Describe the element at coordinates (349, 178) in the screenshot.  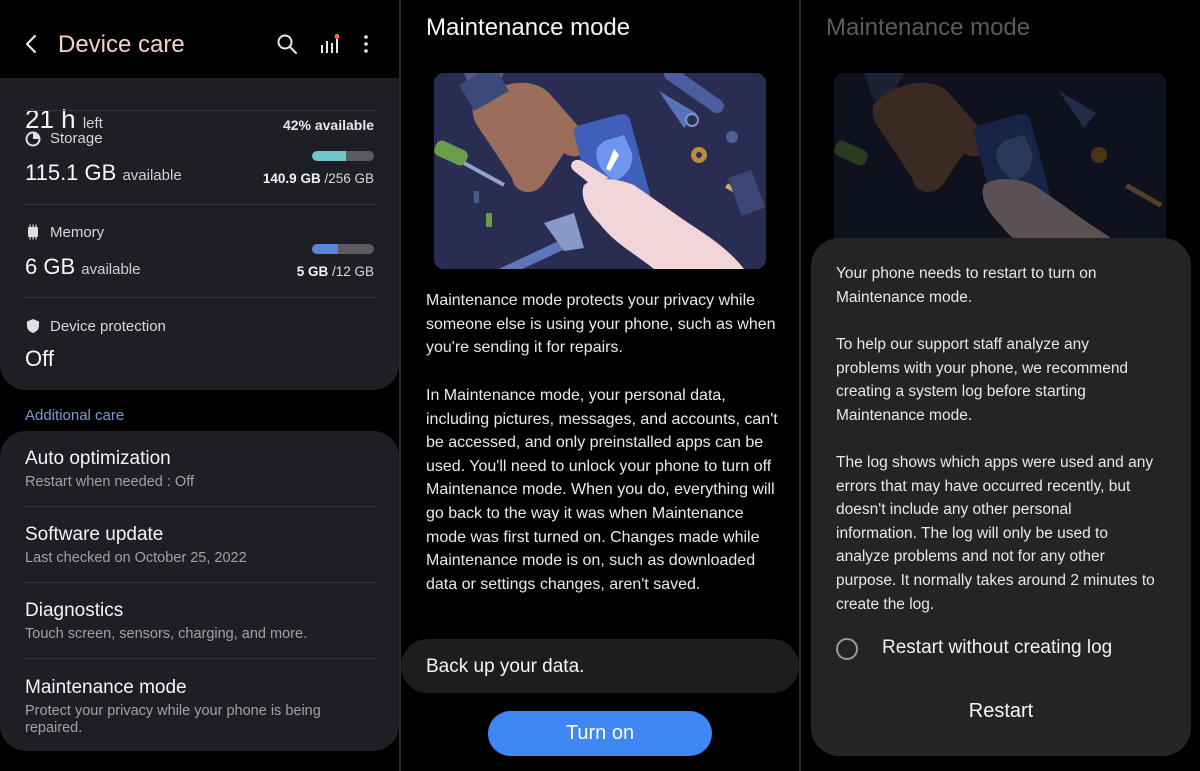
I see `storage-total: /256 GB` at that location.